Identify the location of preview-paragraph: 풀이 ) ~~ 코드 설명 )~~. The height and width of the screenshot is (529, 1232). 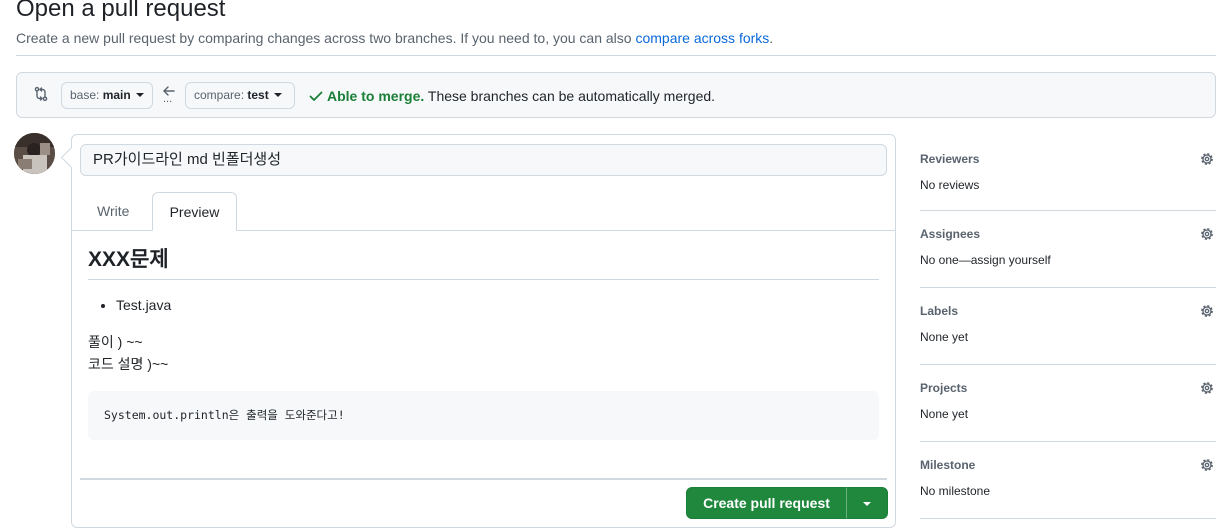
(483, 353).